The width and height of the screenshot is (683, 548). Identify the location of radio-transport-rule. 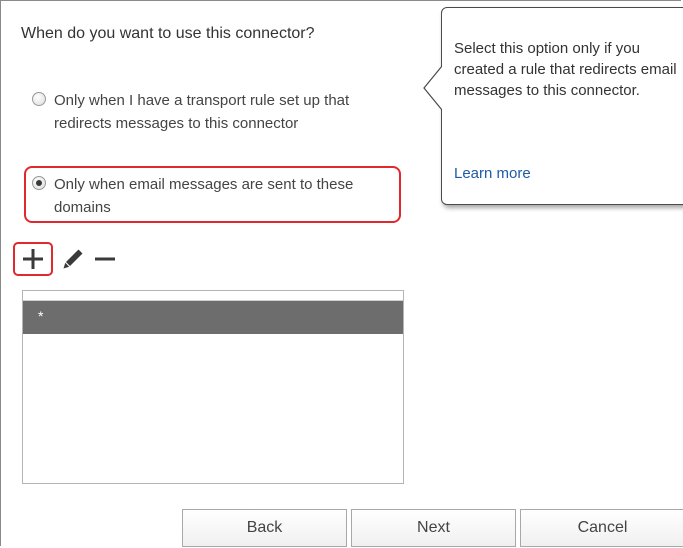
(39, 99).